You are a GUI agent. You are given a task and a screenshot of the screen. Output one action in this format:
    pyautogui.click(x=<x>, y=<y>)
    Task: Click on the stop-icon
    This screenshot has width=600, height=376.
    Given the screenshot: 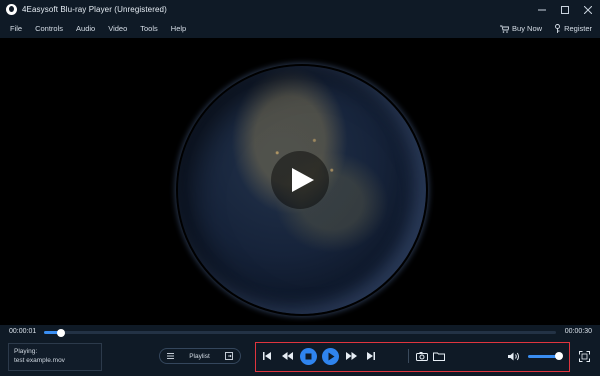 What is the action you would take?
    pyautogui.click(x=308, y=356)
    